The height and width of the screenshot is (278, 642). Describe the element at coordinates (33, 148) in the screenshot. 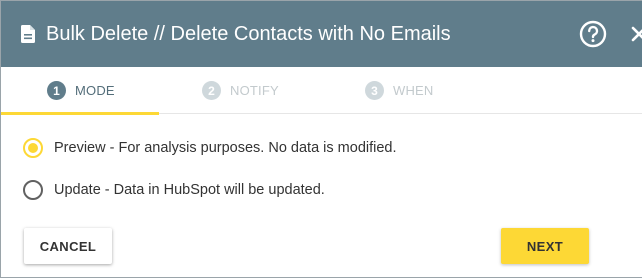

I see `radio-button-selected` at that location.